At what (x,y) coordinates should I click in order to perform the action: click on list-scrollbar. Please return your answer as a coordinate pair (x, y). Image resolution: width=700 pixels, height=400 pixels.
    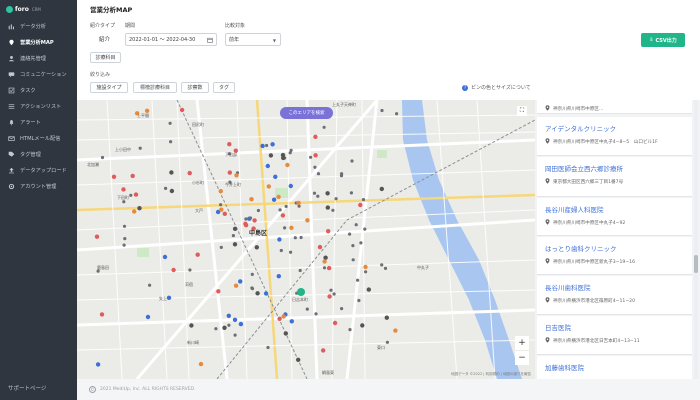
    Looking at the image, I should click on (696, 239).